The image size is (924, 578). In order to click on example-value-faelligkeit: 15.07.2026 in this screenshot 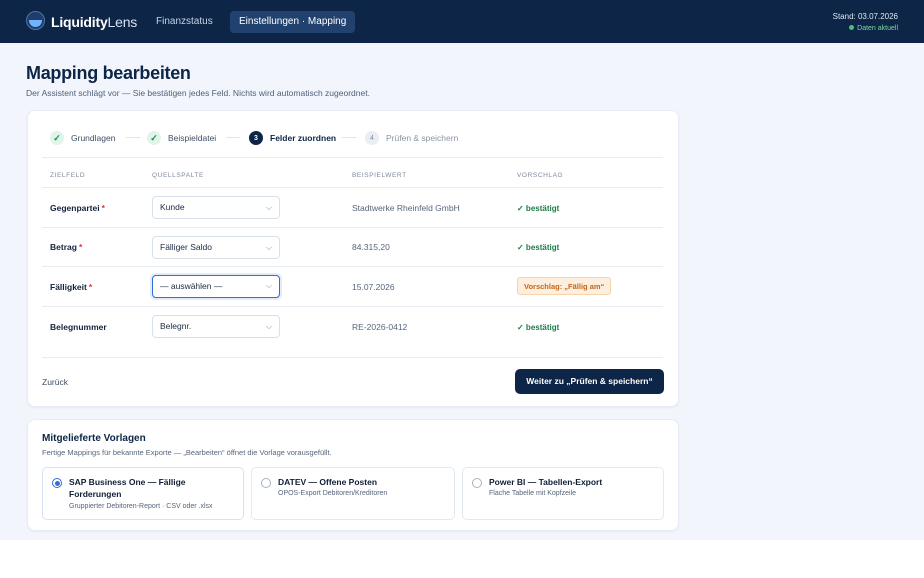, I will do `click(373, 287)`.